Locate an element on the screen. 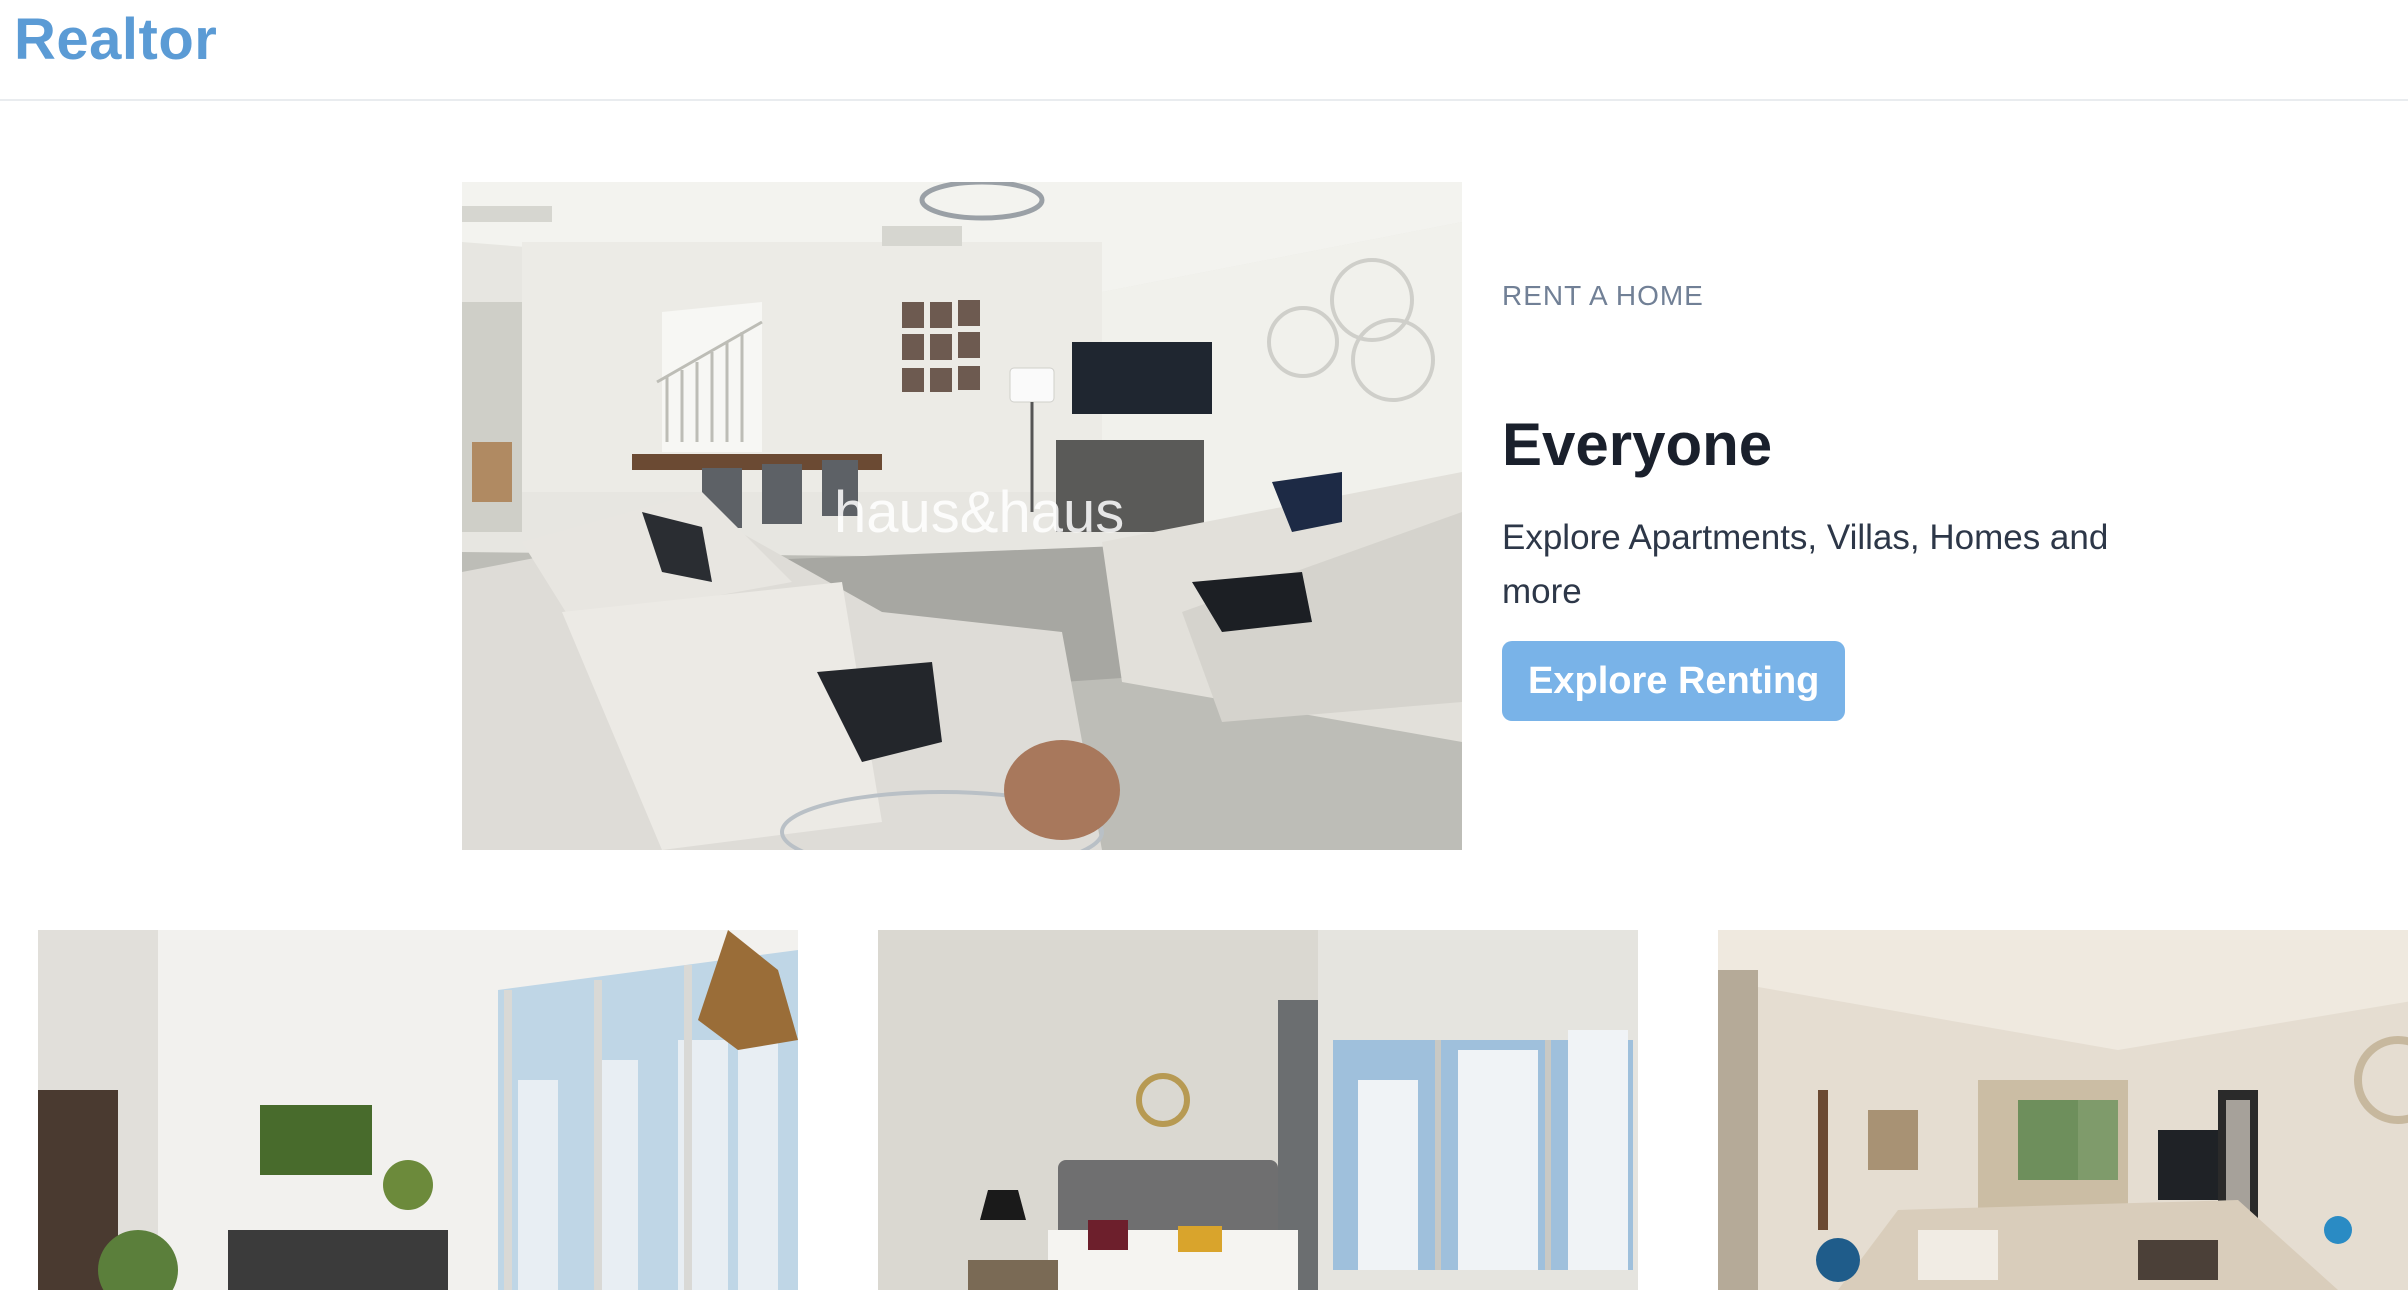  hero-eyebrow: RENT A HOME is located at coordinates (1603, 295).